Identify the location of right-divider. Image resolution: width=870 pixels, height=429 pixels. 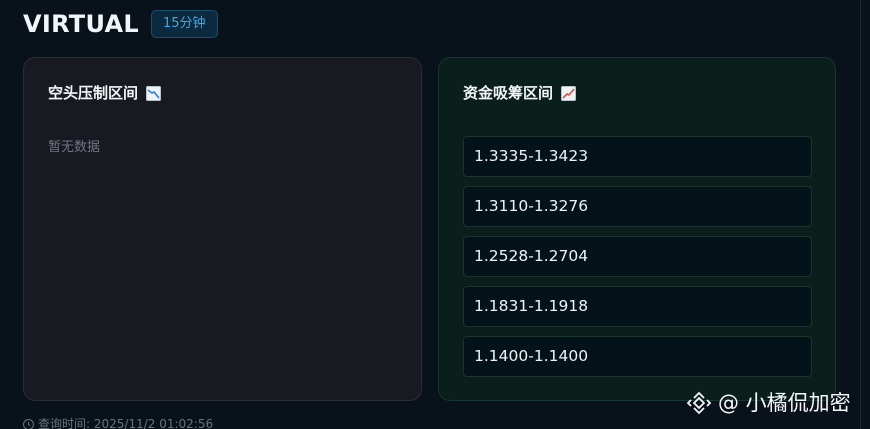
(860, 214).